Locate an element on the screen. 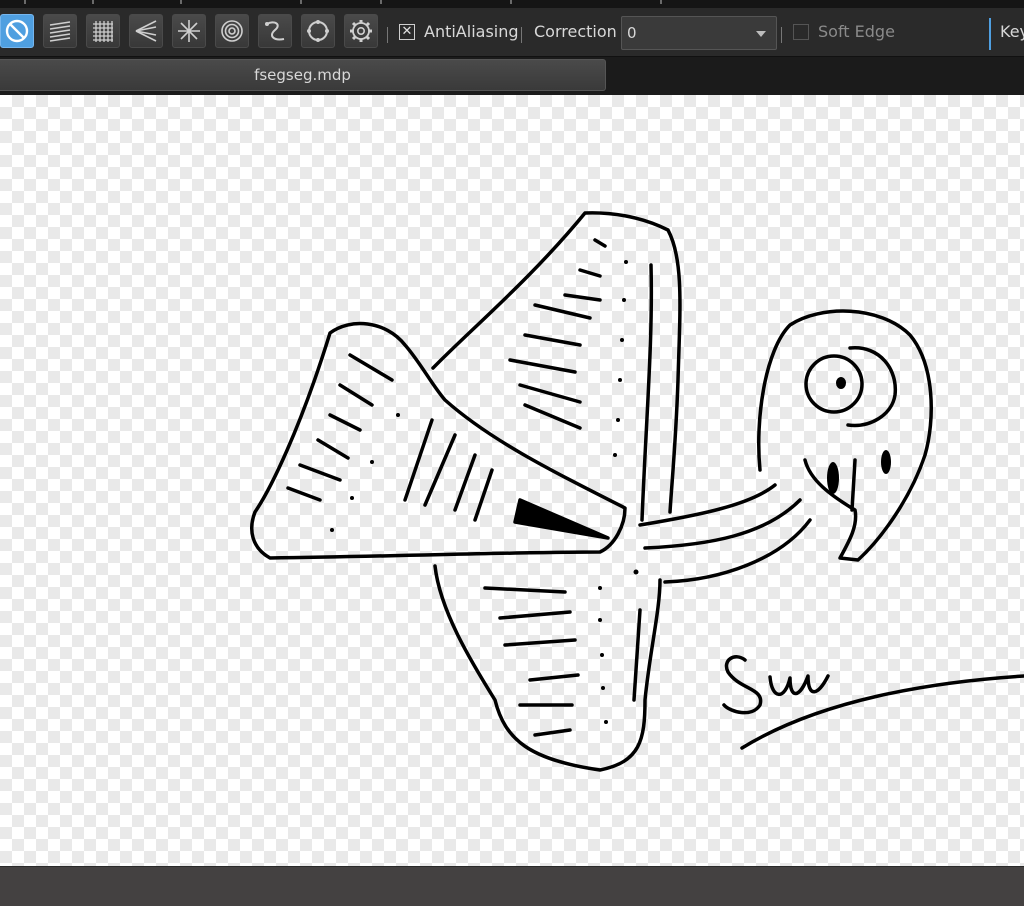 The height and width of the screenshot is (906, 1024). panel-divider is located at coordinates (990, 34).